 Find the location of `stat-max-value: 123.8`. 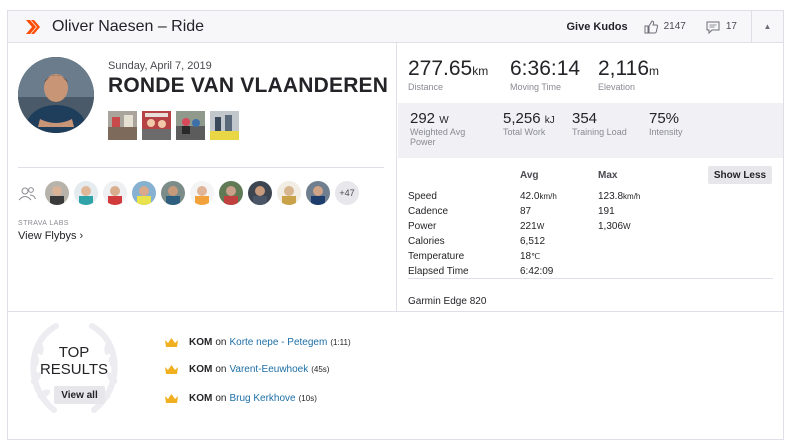

stat-max-value: 123.8 is located at coordinates (611, 196).